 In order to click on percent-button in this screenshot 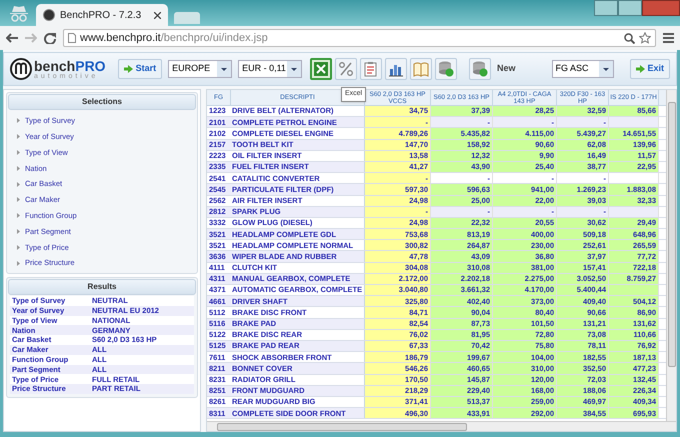, I will do `click(346, 69)`.